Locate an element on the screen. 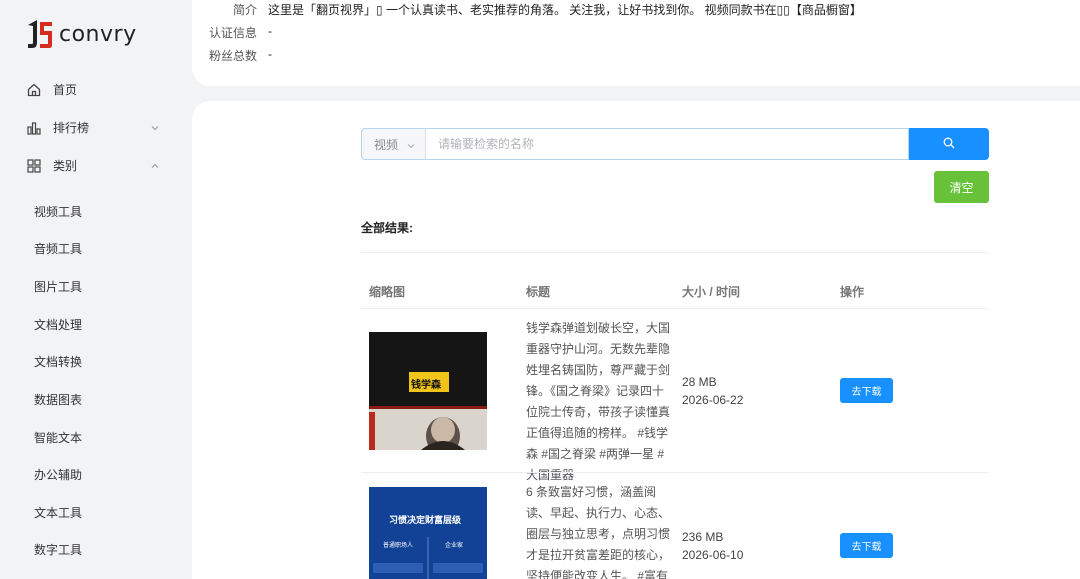  sidebar-subitem-data-charts: 数据图表 is located at coordinates (58, 399).